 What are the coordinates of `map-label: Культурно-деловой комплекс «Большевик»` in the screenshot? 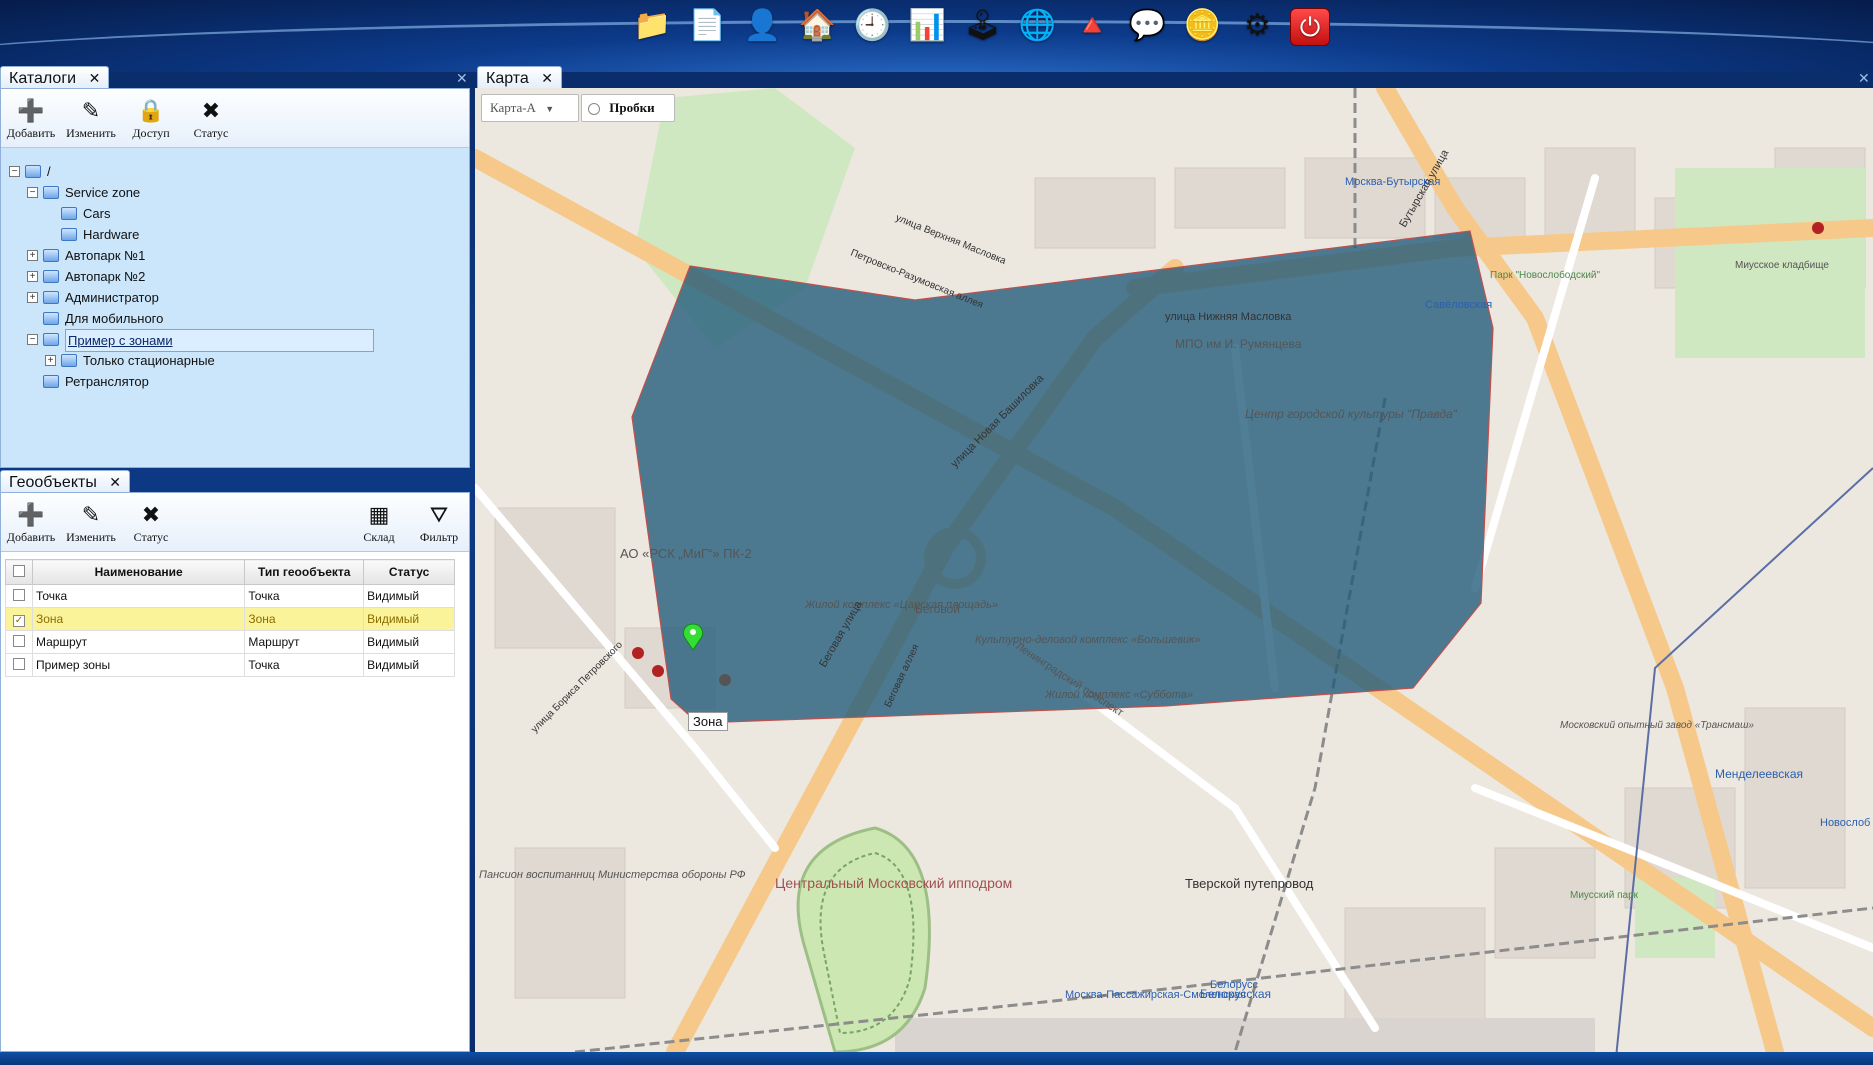 It's located at (1087, 640).